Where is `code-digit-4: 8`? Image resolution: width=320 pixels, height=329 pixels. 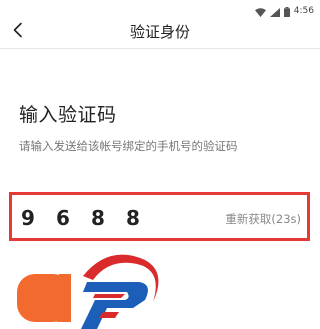
code-digit-4: 8 is located at coordinates (133, 218).